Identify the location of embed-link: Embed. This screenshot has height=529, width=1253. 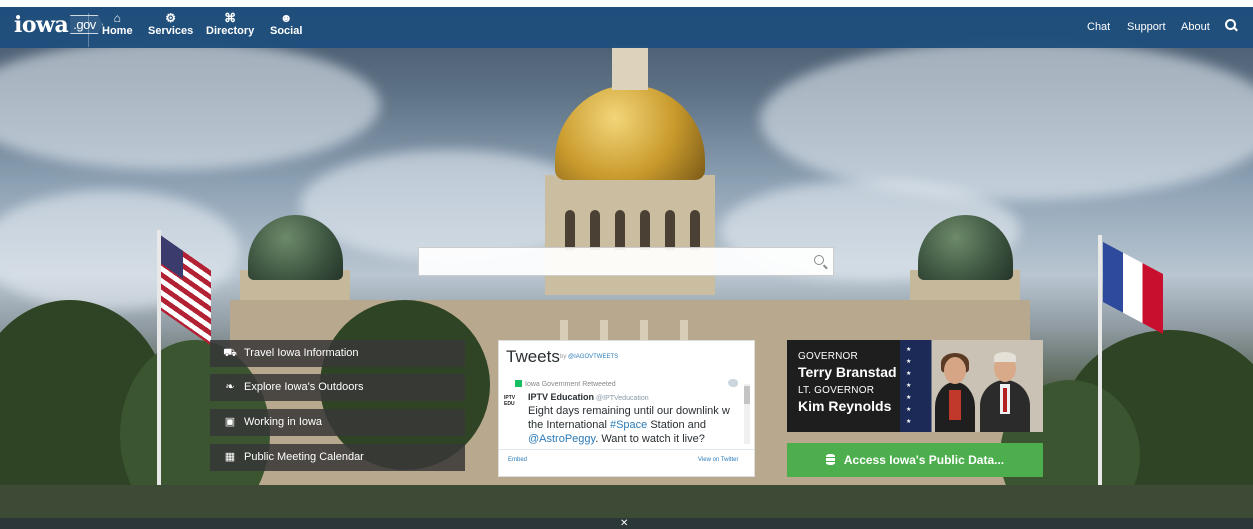
(517, 460).